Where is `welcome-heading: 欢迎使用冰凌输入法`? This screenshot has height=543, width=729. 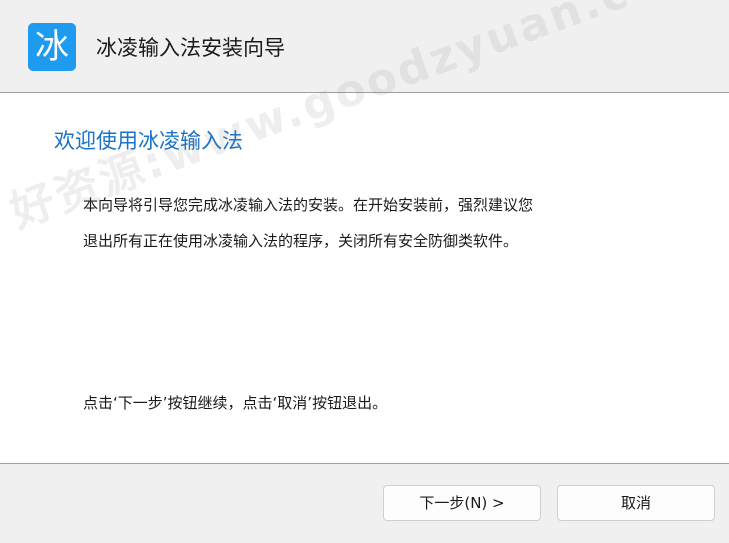
welcome-heading: 欢迎使用冰凌输入法 is located at coordinates (148, 141).